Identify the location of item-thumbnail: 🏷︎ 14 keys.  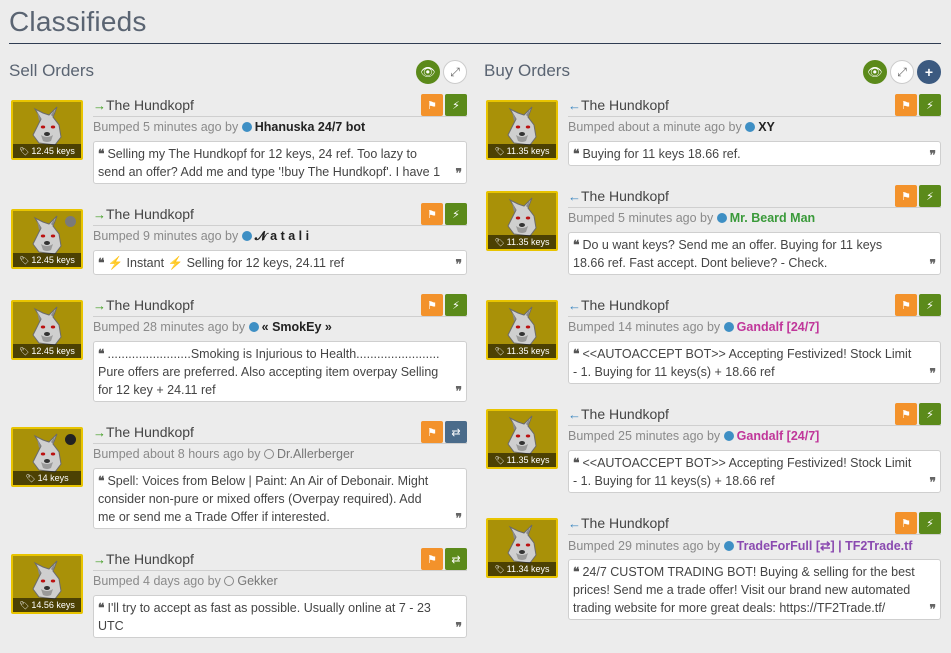
(47, 457).